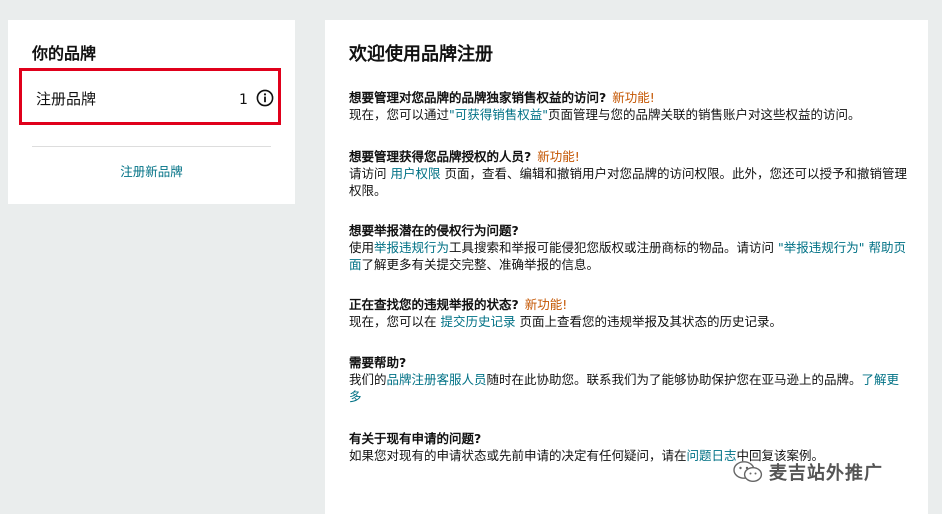 The height and width of the screenshot is (514, 942). What do you see at coordinates (648, 321) in the screenshot?
I see `section-text: 页面上查看您的违规举报及其状态的历史记录。` at bounding box center [648, 321].